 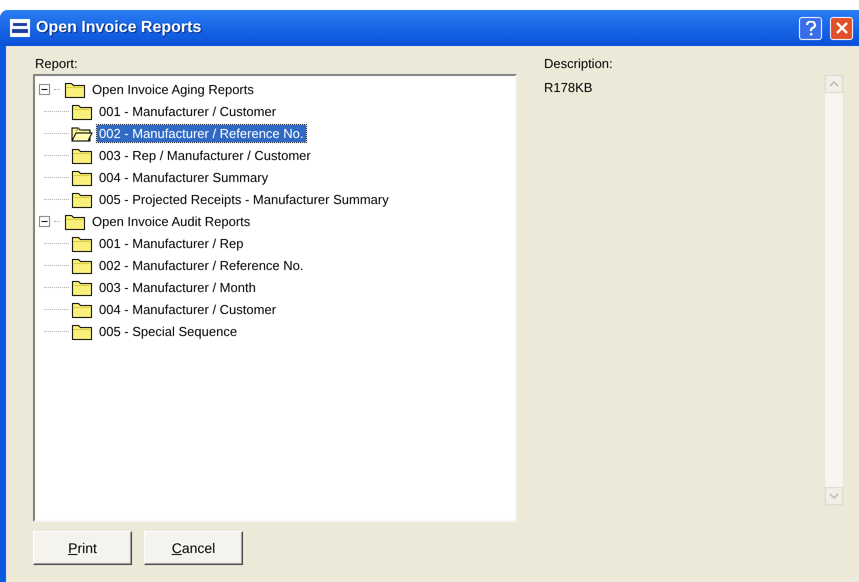 I want to click on close-button, so click(x=841, y=28).